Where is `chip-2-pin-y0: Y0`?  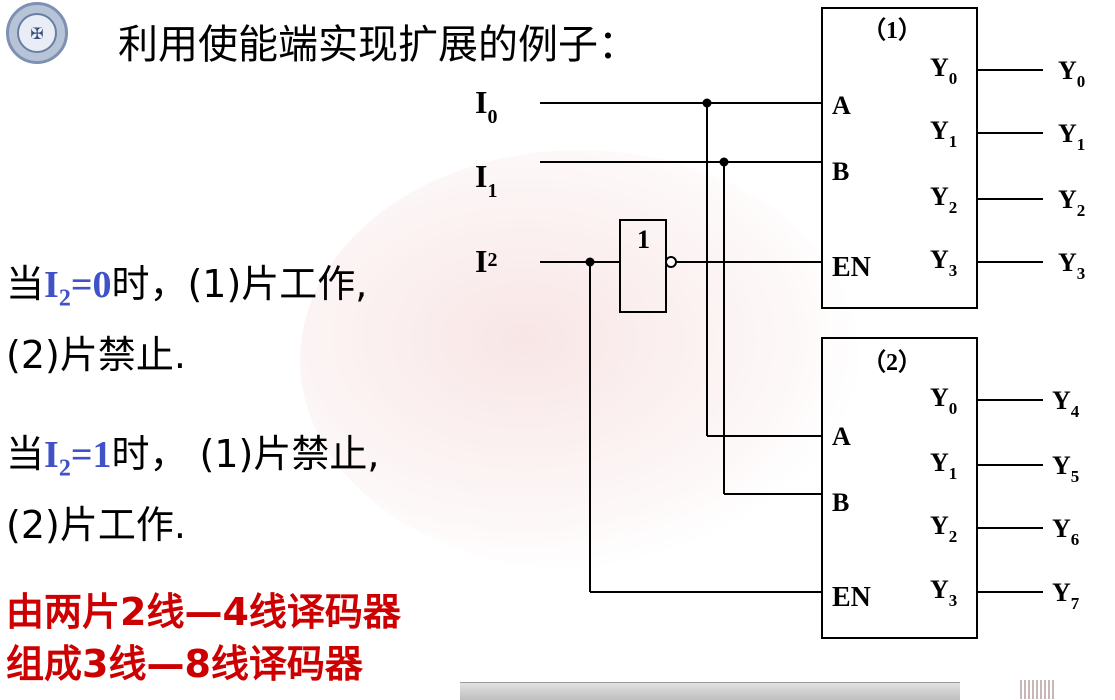 chip-2-pin-y0: Y0 is located at coordinates (943, 400).